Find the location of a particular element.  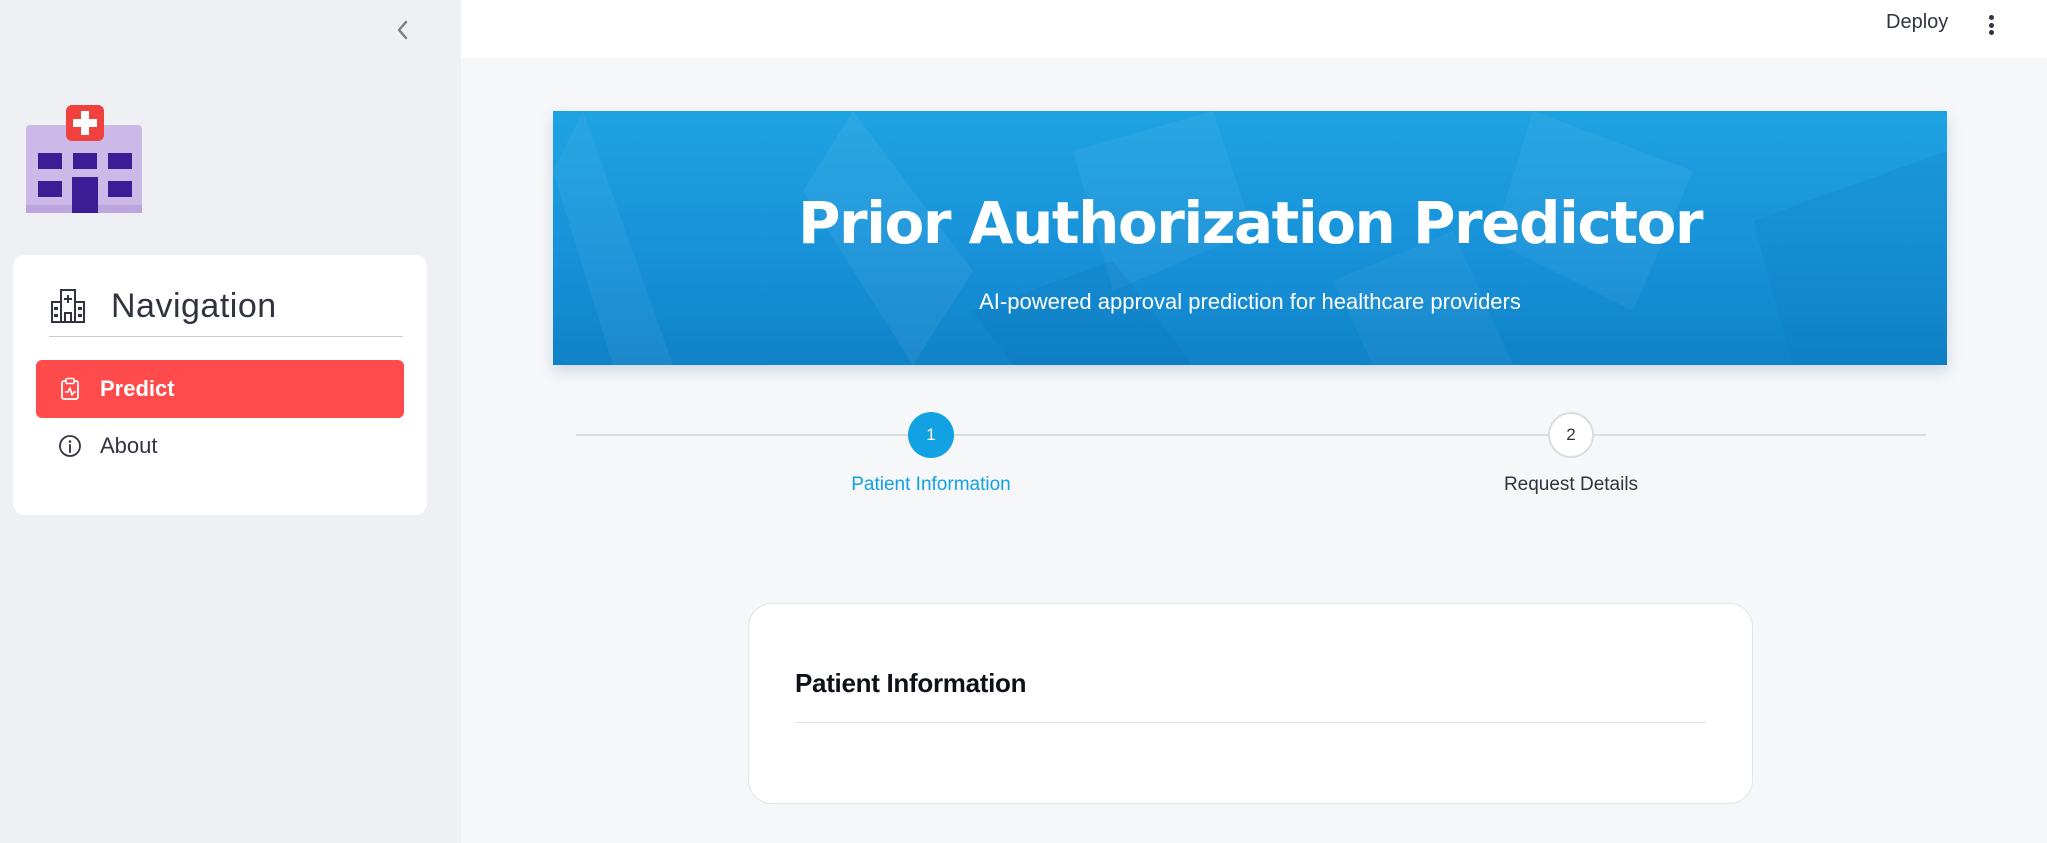

nav-item-predict: Predict is located at coordinates (220, 389).